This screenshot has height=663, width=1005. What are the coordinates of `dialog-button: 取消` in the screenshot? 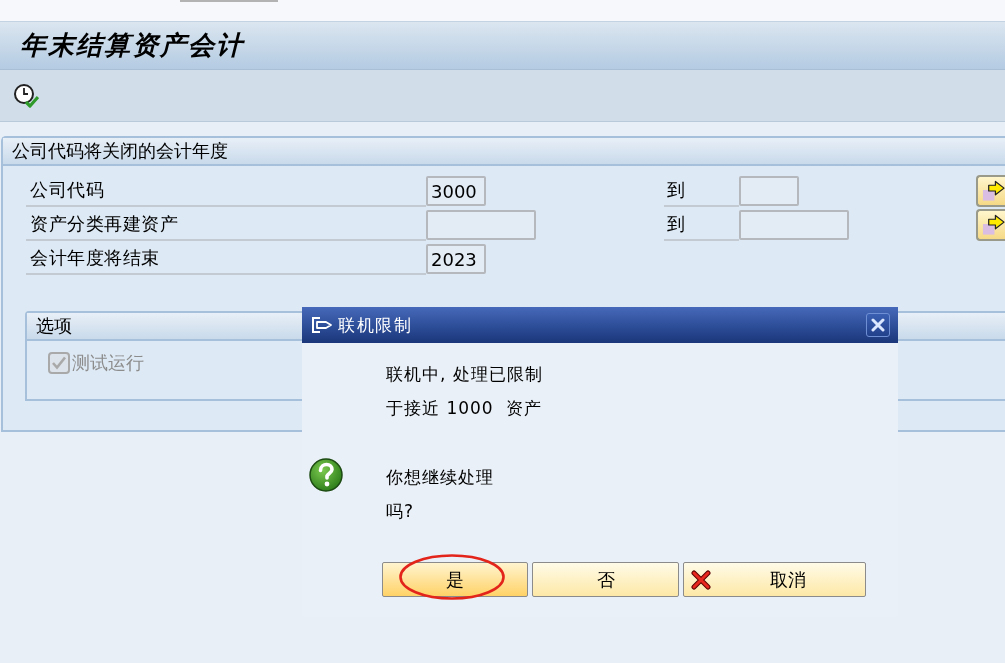 It's located at (774, 579).